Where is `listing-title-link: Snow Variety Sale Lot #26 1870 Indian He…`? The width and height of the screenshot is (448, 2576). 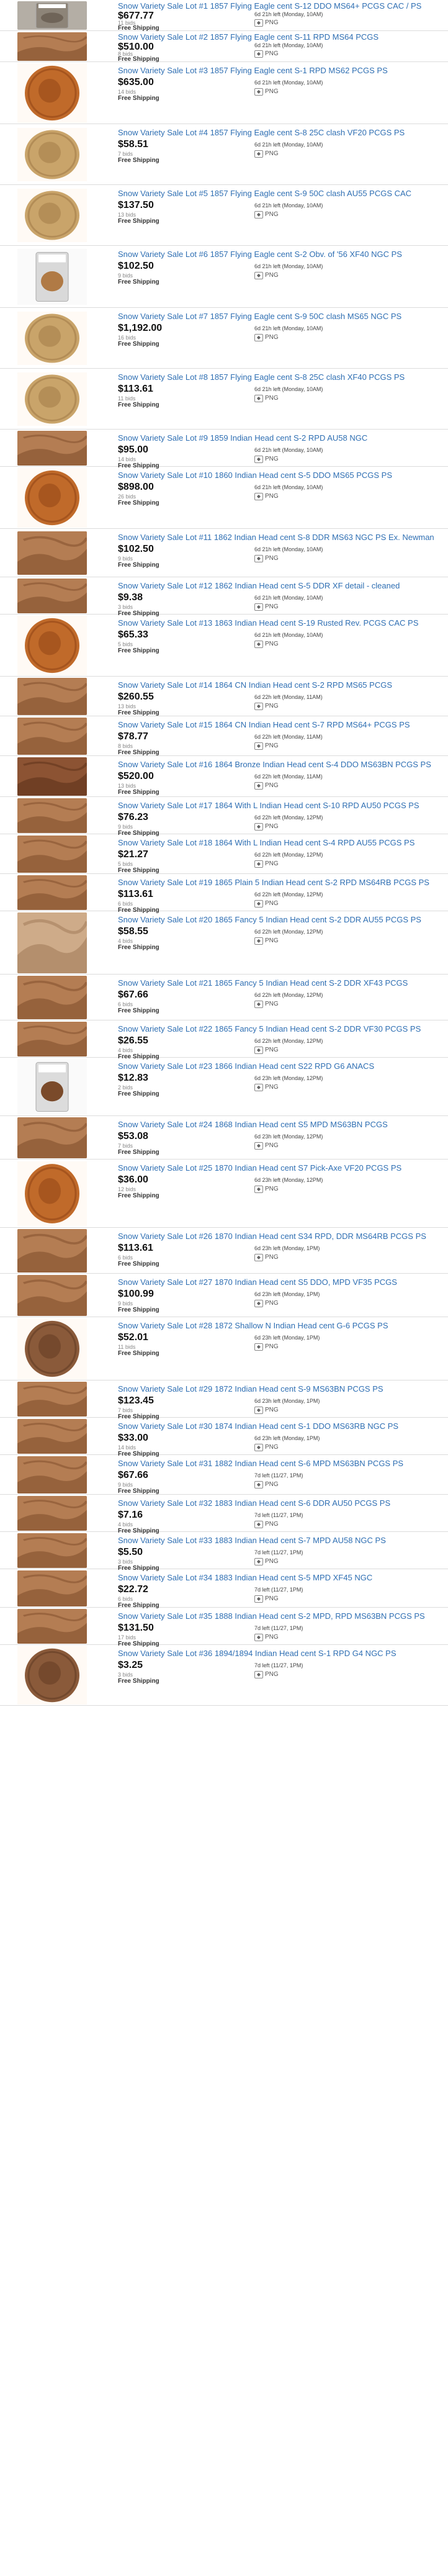 listing-title-link: Snow Variety Sale Lot #26 1870 Indian He… is located at coordinates (280, 1236).